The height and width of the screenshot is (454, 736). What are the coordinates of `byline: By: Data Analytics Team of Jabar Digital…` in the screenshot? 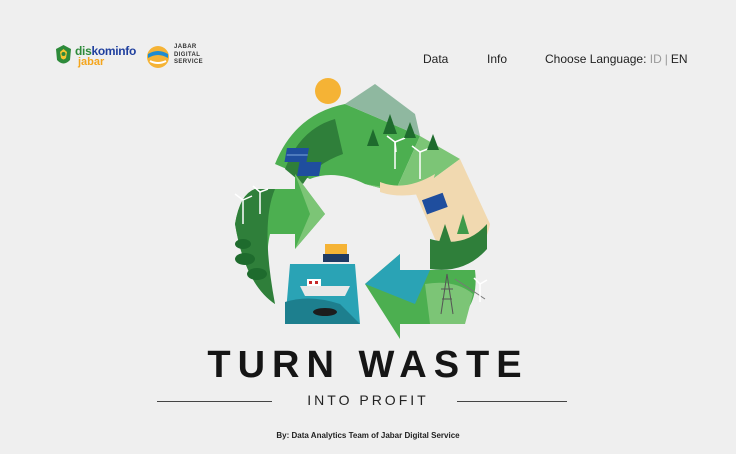 It's located at (368, 435).